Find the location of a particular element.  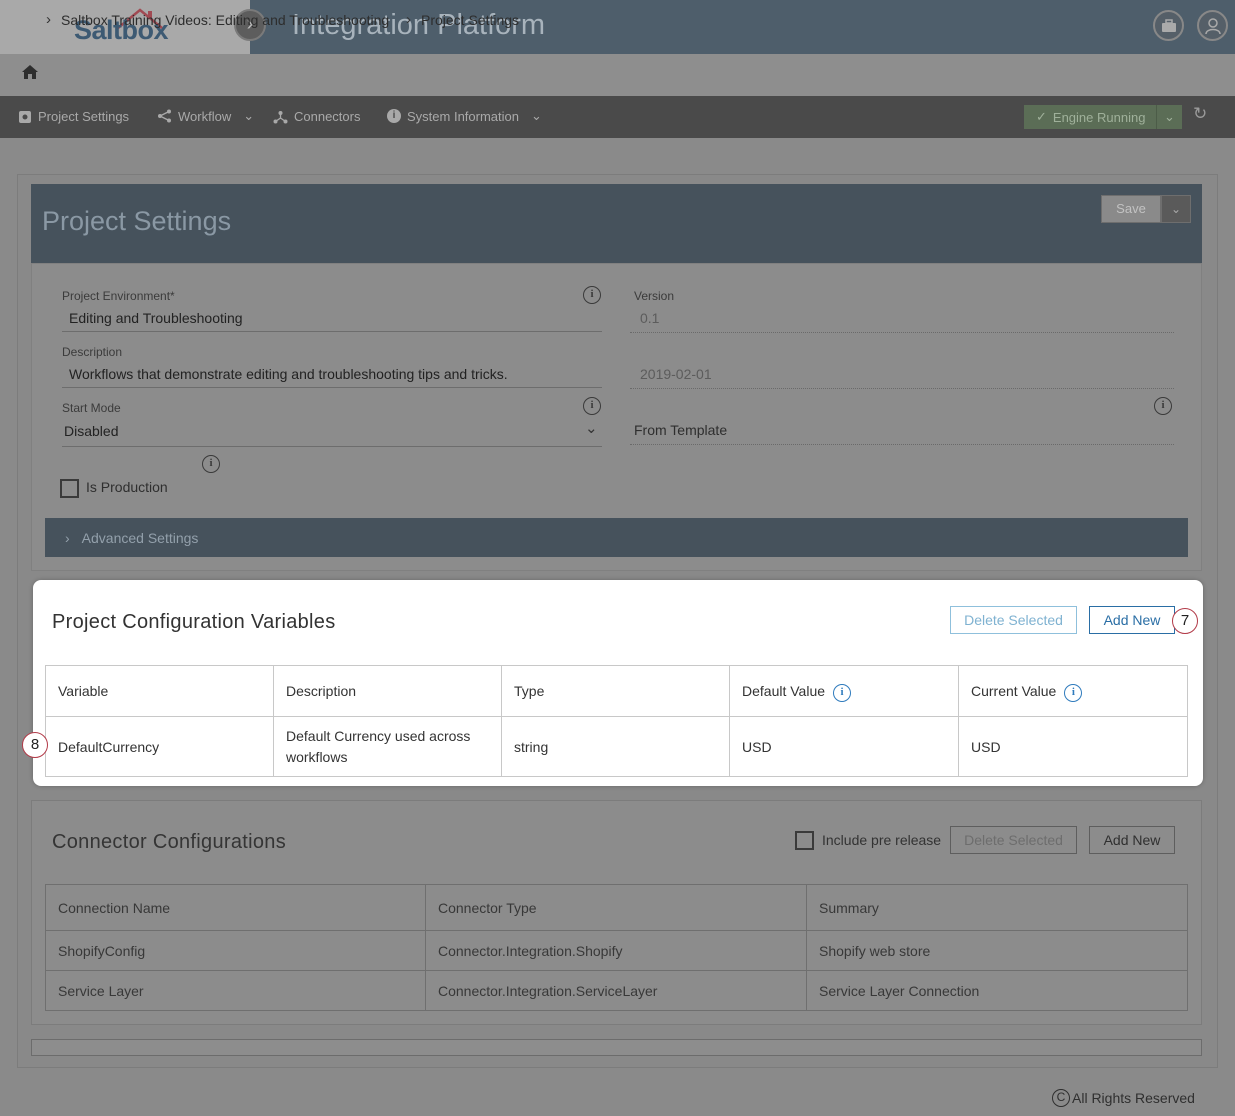

column-header-default-value: Default Value i is located at coordinates (844, 691).